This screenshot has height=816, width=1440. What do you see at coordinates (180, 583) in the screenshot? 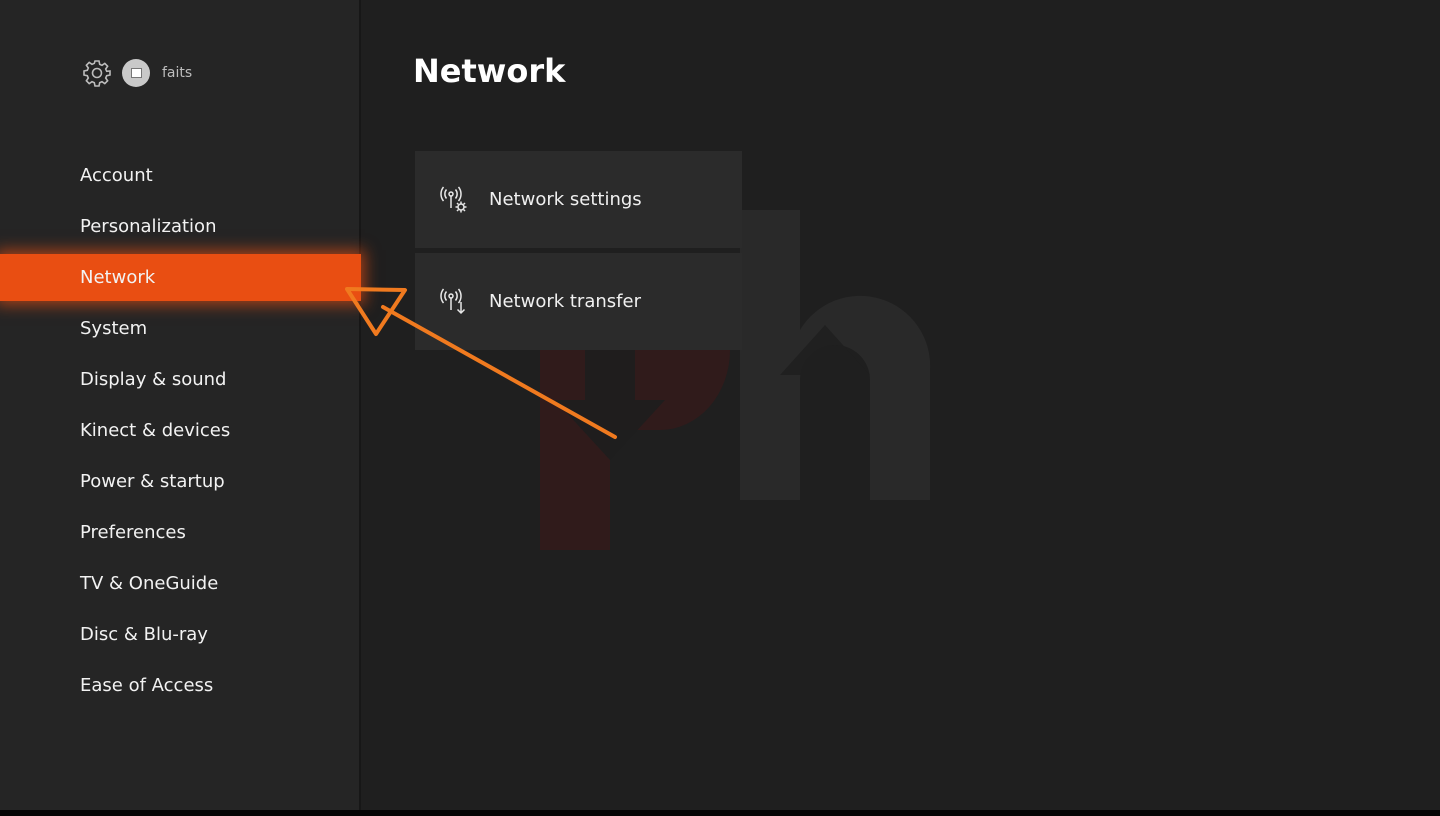
I see `sidebar-item-tv-oneguide: TV & OneGuide` at bounding box center [180, 583].